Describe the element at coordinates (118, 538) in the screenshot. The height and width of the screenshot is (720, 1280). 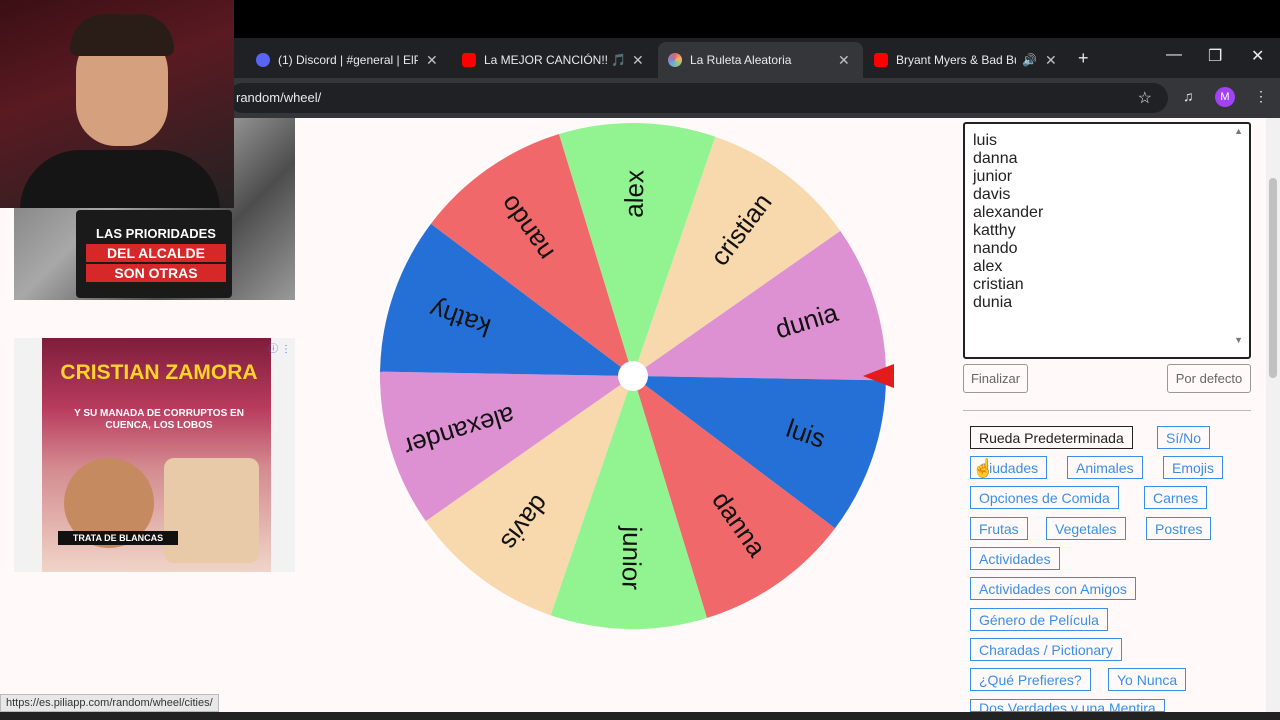
I see `ad-caption: TRATA DE BLANCAS` at that location.